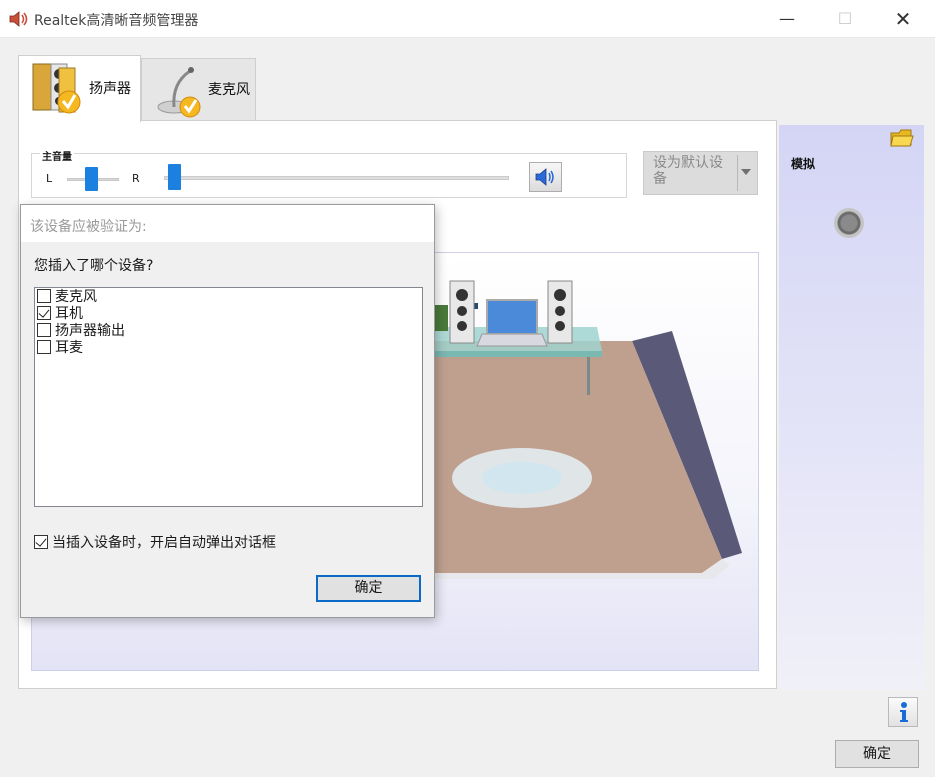  I want to click on microphone-icon, so click(179, 92).